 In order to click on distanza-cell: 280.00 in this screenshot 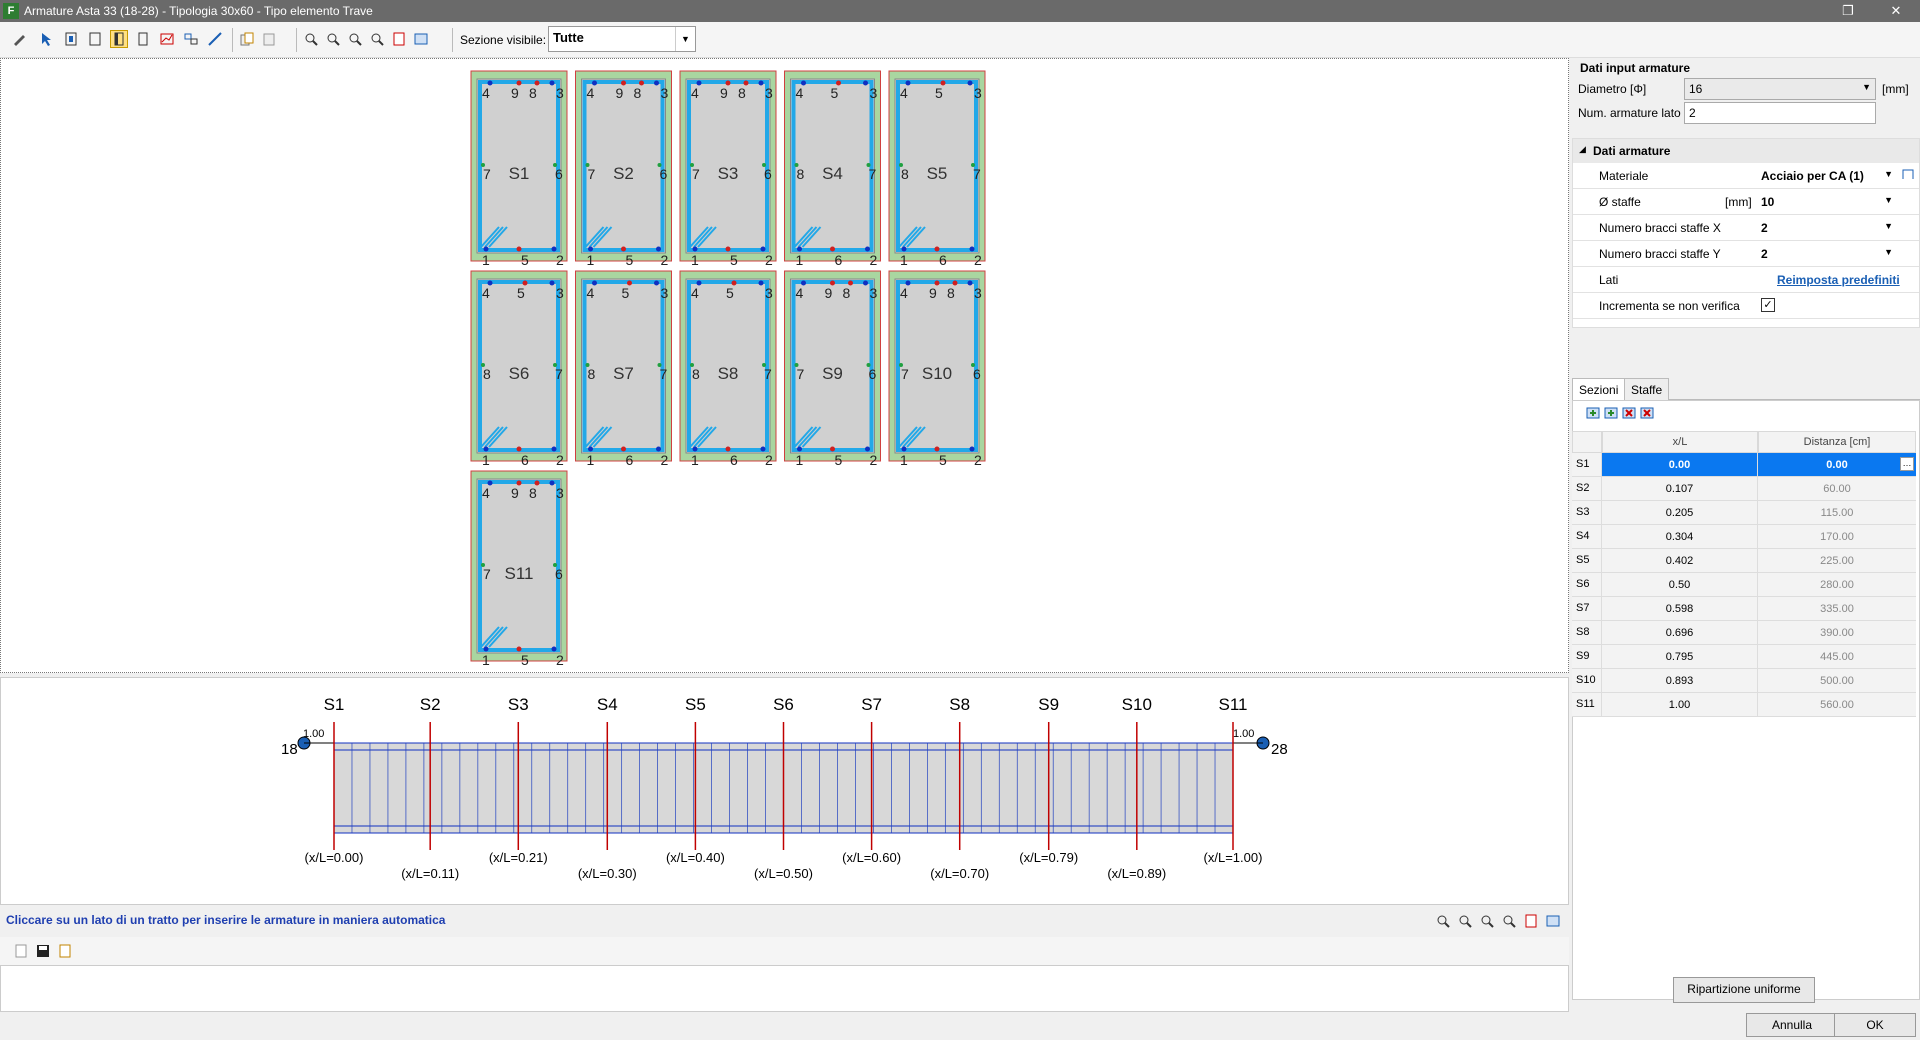, I will do `click(1837, 585)`.